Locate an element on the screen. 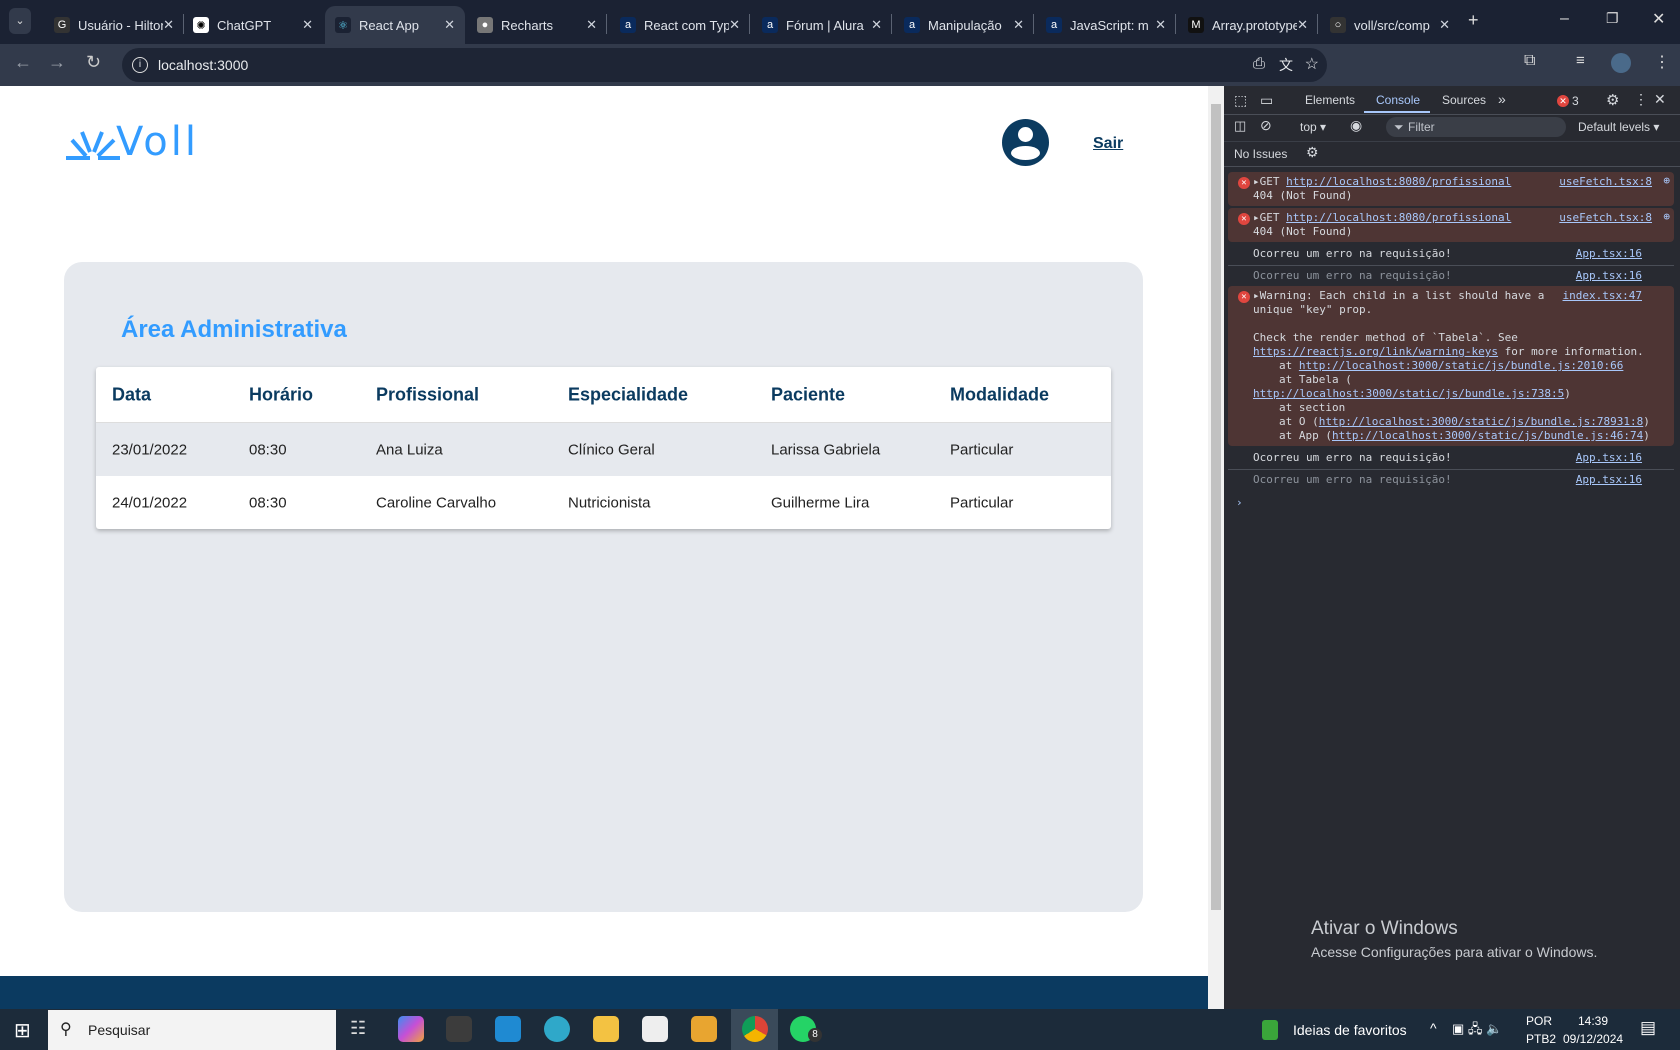  console-settings-icon: ⚙ is located at coordinates (1312, 152).